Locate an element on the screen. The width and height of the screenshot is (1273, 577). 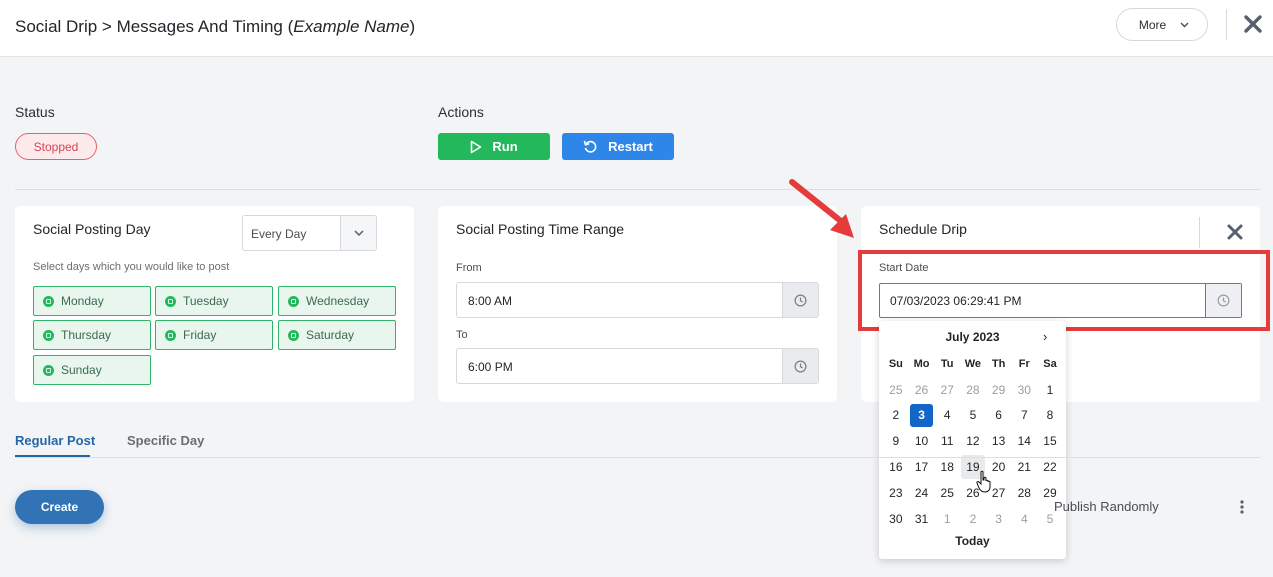
calendar-day: 24 is located at coordinates (922, 493).